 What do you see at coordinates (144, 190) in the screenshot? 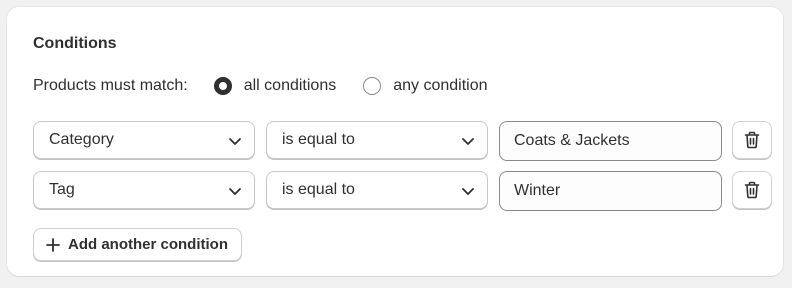
I see `condition-field-select: Tag` at bounding box center [144, 190].